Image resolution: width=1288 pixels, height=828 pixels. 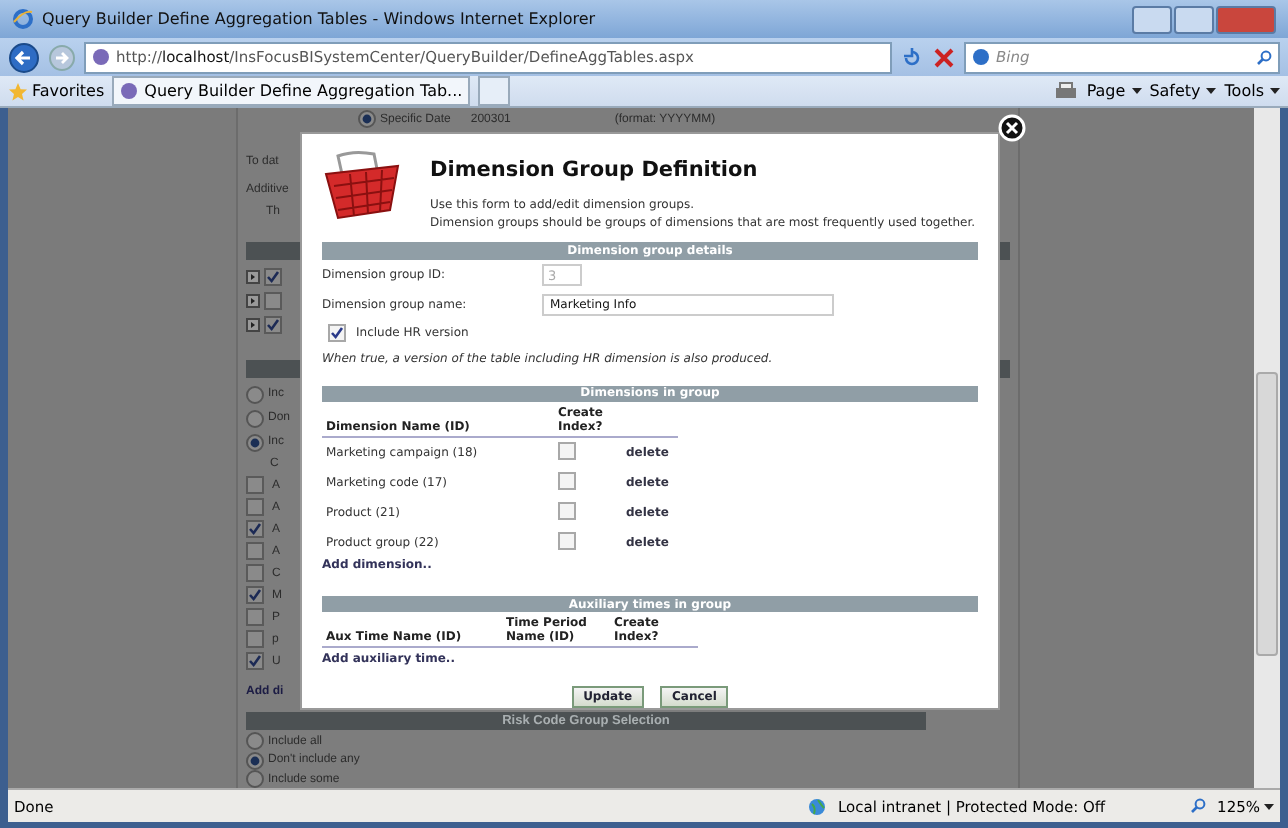 I want to click on favorites-button: Favorites, so click(x=56, y=91).